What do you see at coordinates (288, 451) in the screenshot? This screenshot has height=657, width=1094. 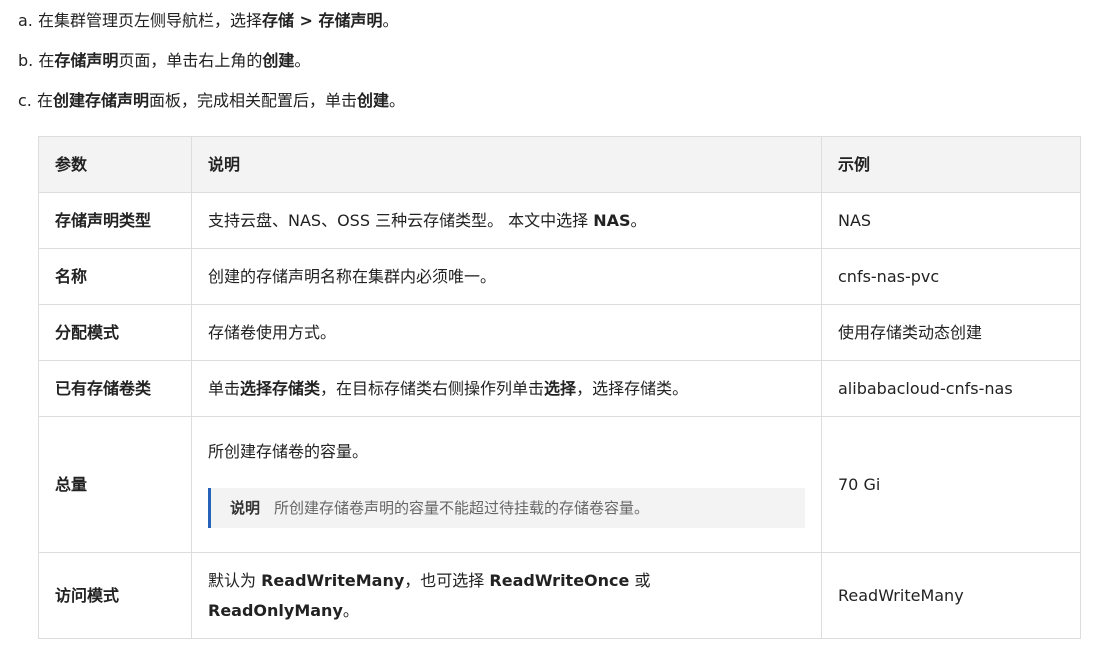 I see `description-text: 所创建存储卷的容量。` at bounding box center [288, 451].